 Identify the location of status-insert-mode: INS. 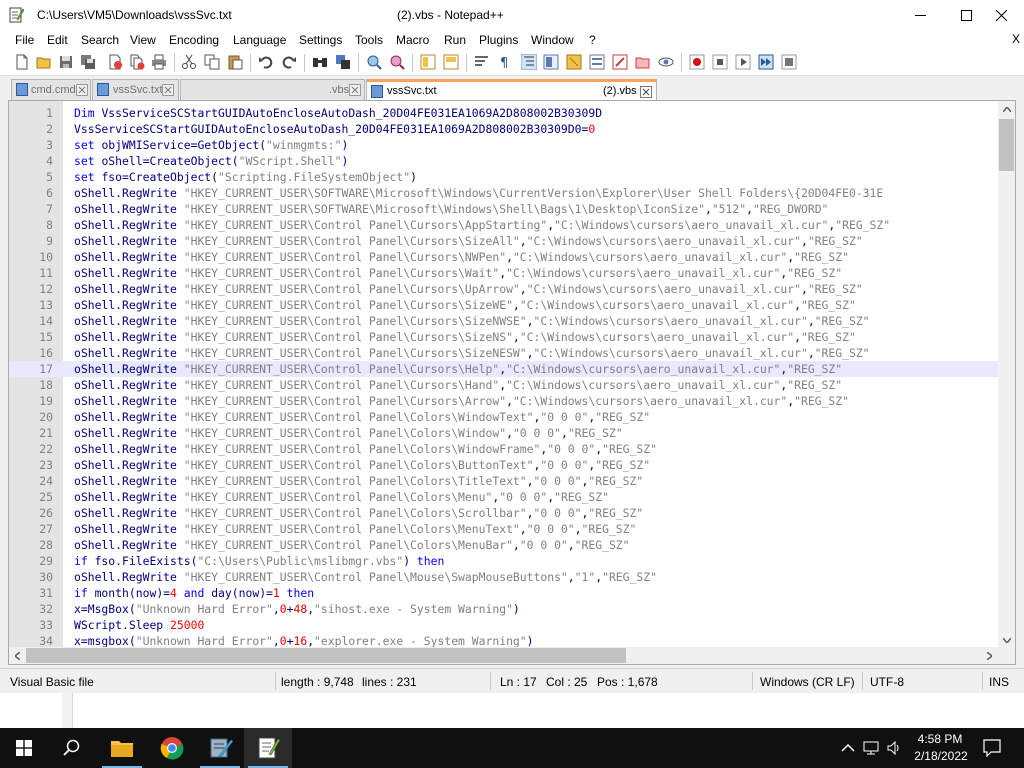
(999, 682).